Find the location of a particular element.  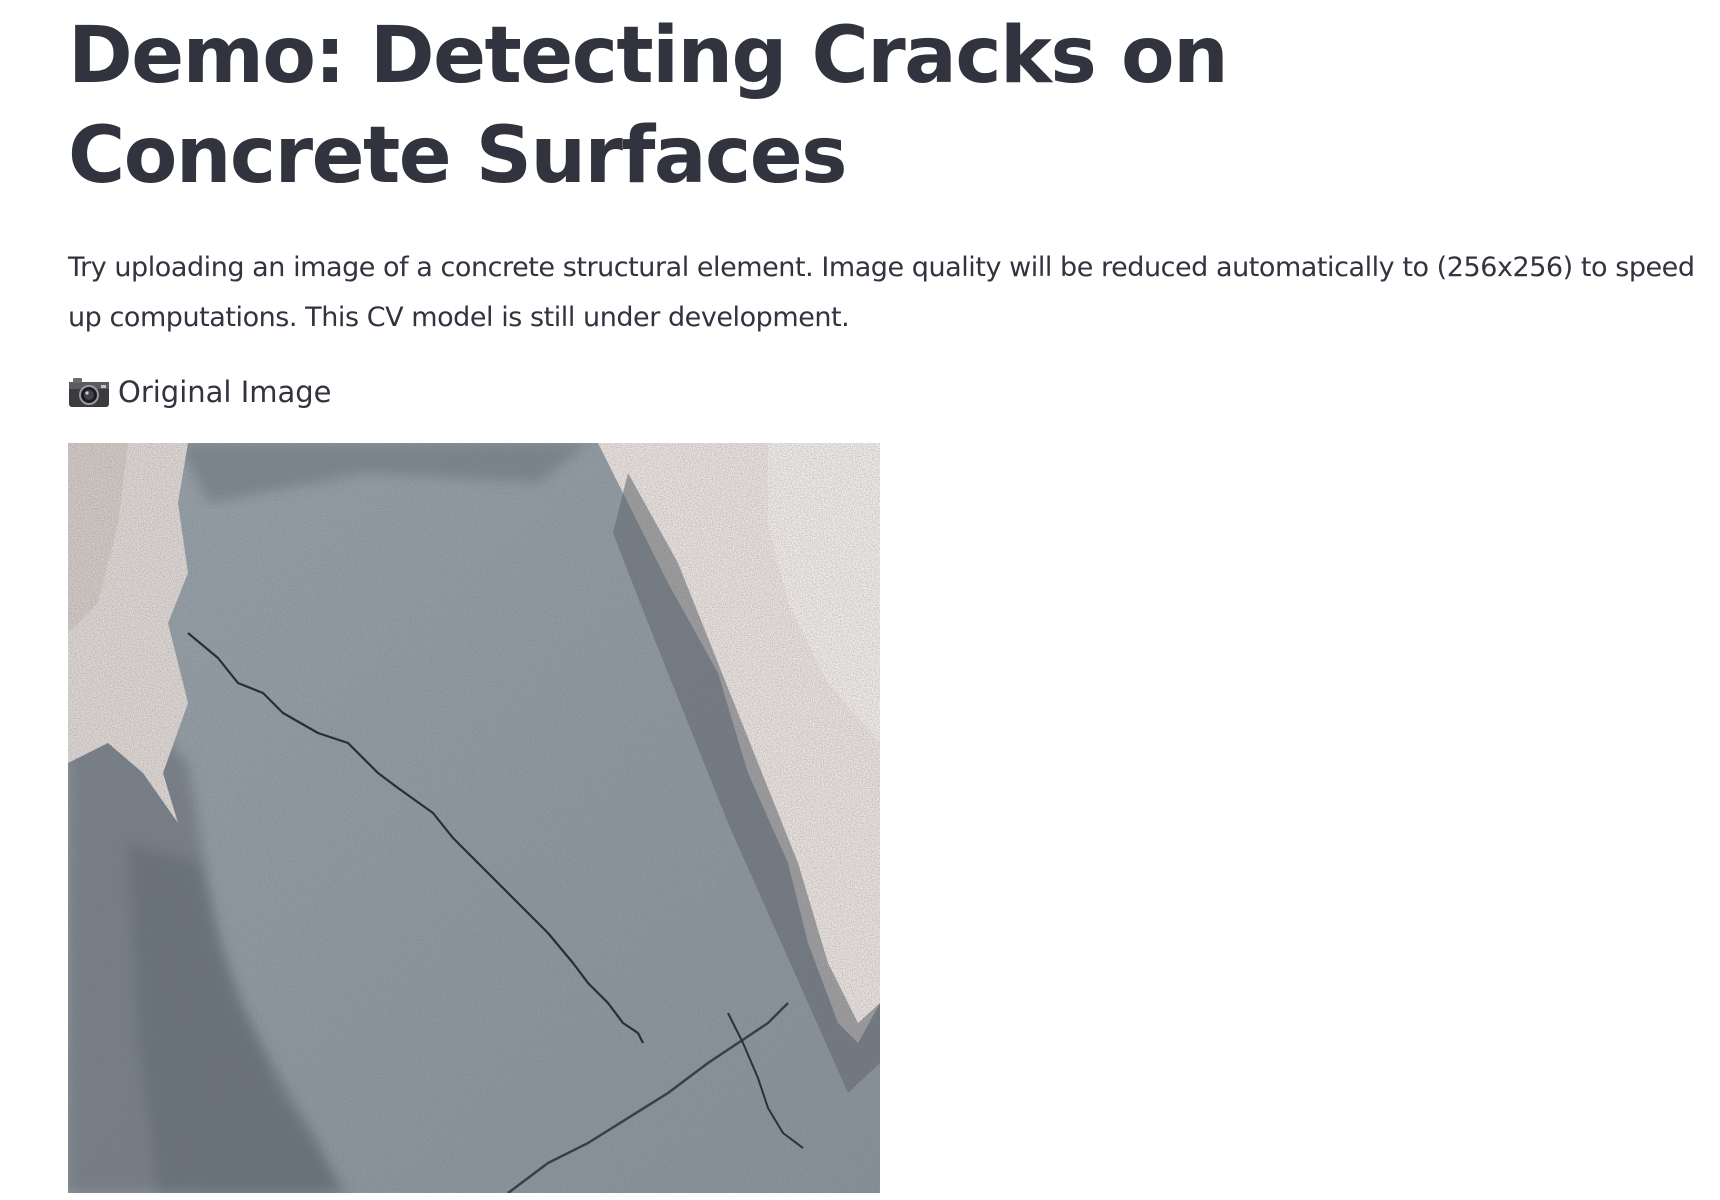

camera-icon is located at coordinates (89, 392).